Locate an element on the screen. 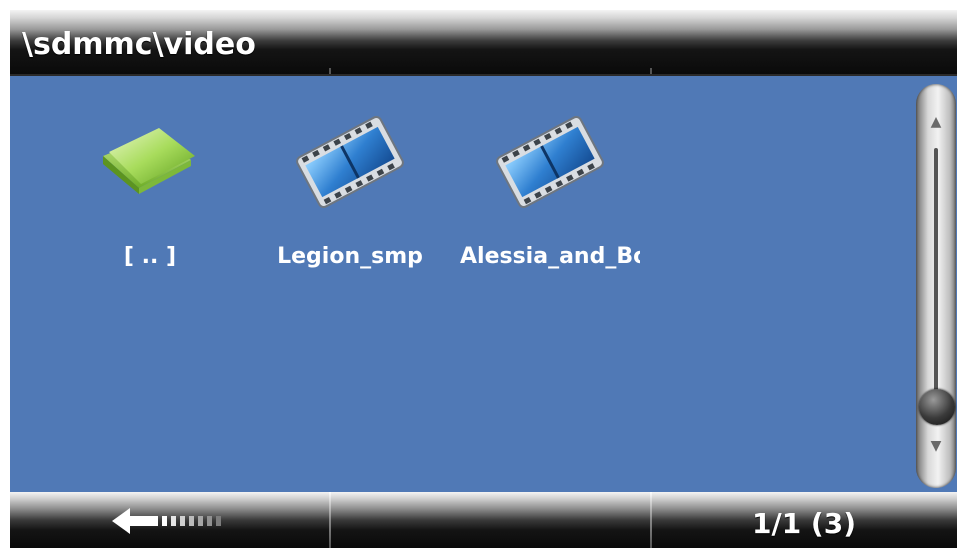 The width and height of the screenshot is (957, 548). title-bar: \sdmmc\video is located at coordinates (483, 43).